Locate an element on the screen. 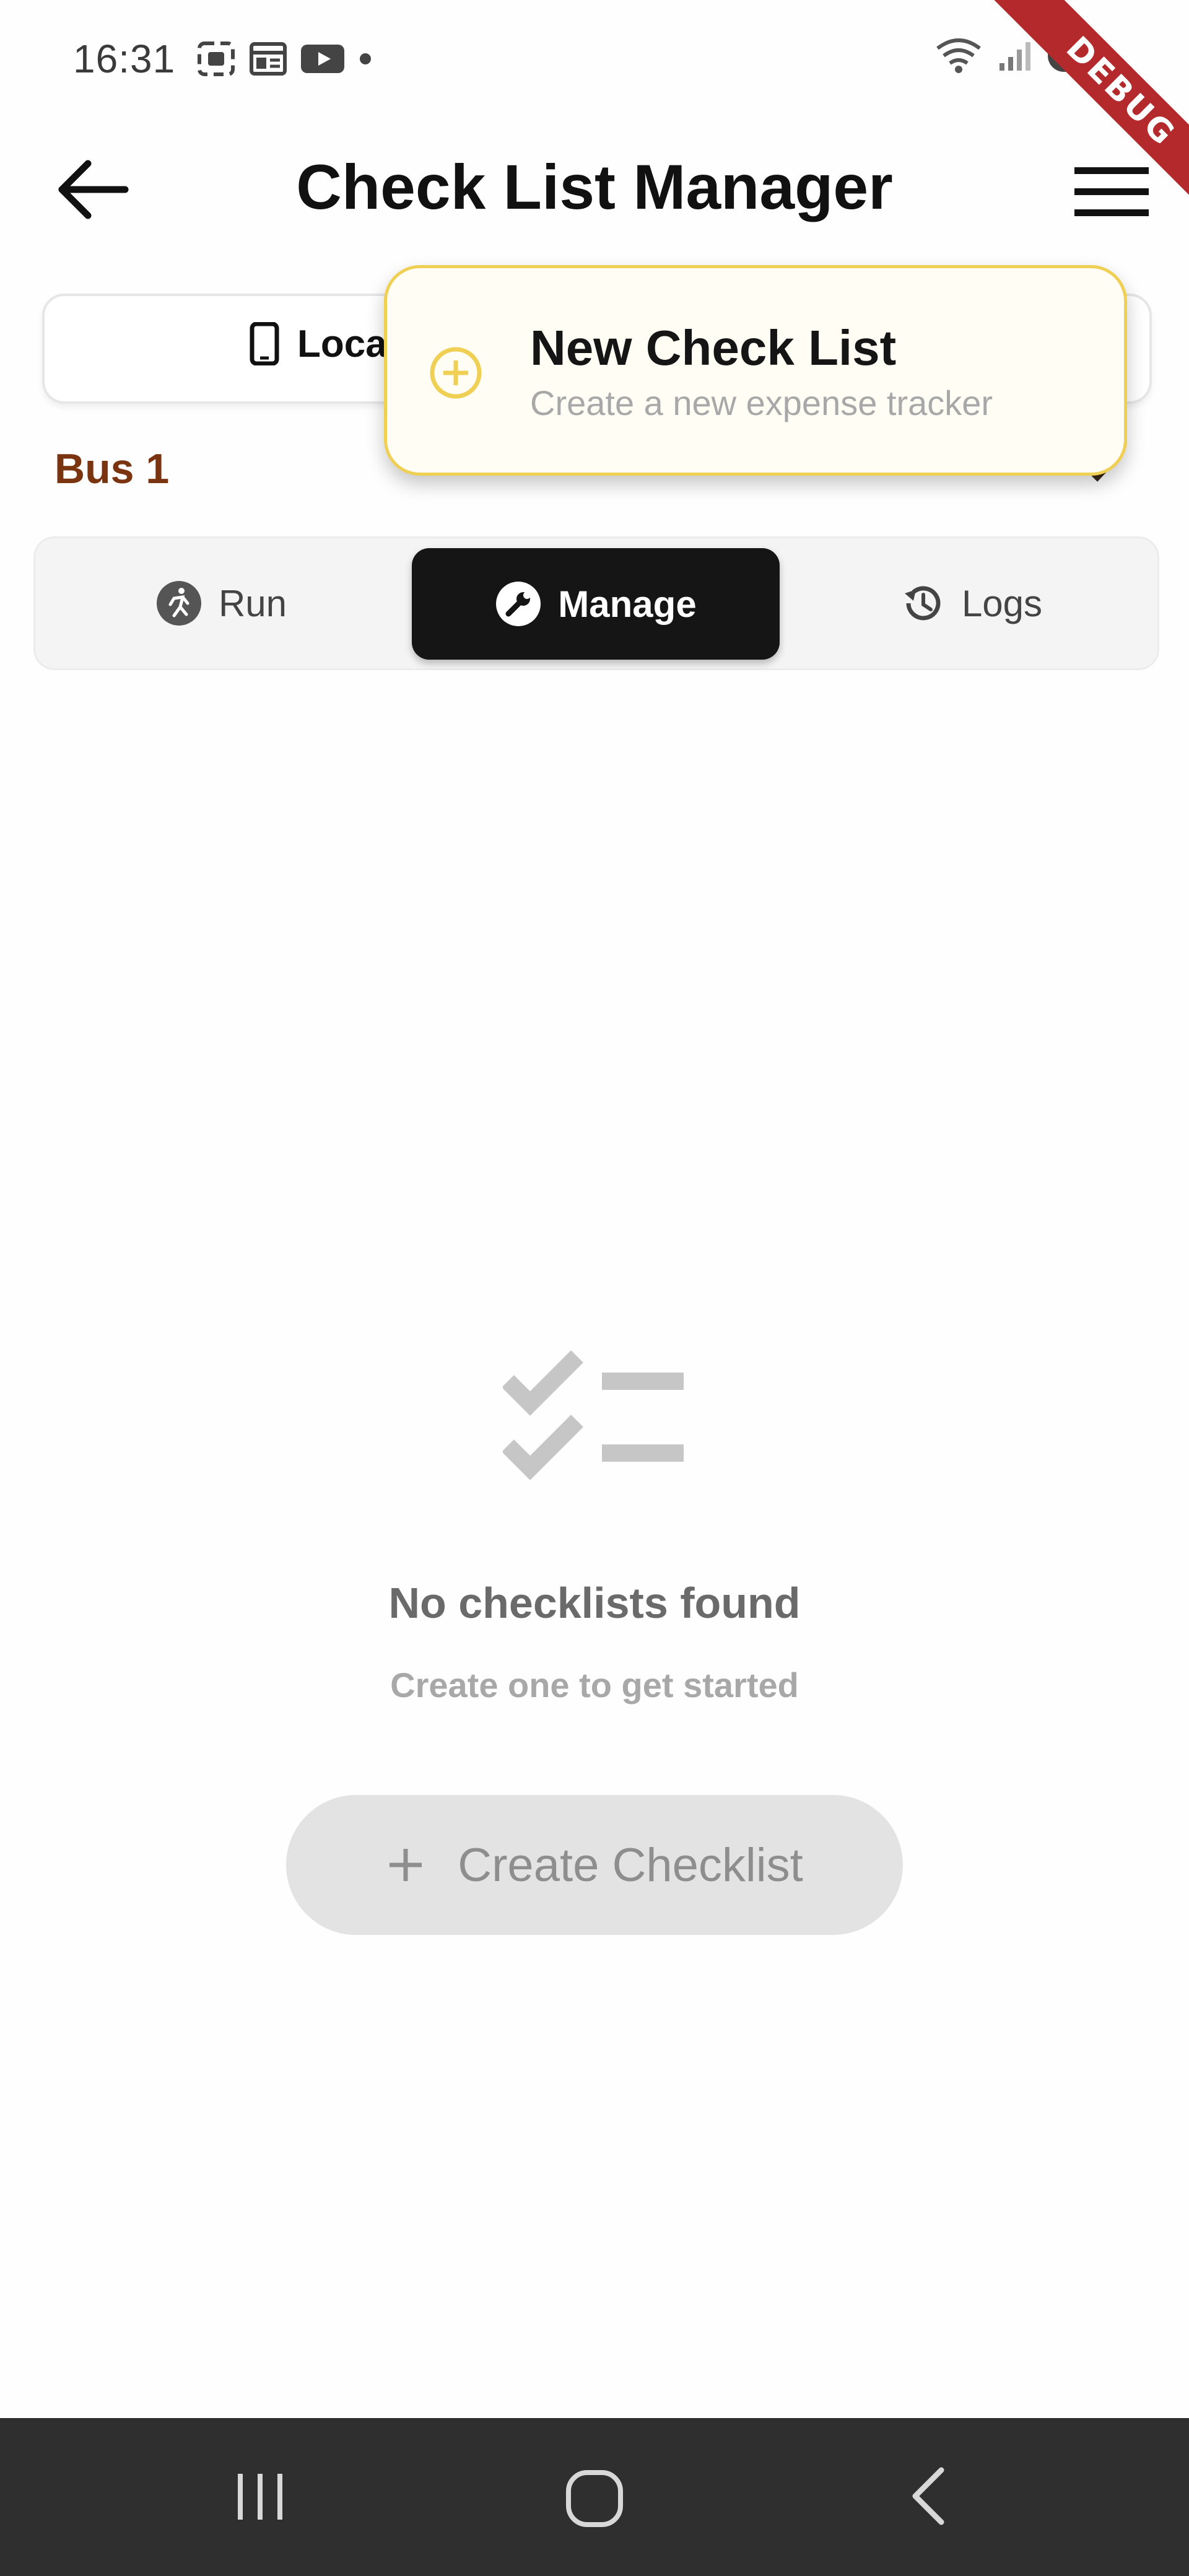 This screenshot has height=2576, width=1189. bus-name: Bus 1 is located at coordinates (112, 468).